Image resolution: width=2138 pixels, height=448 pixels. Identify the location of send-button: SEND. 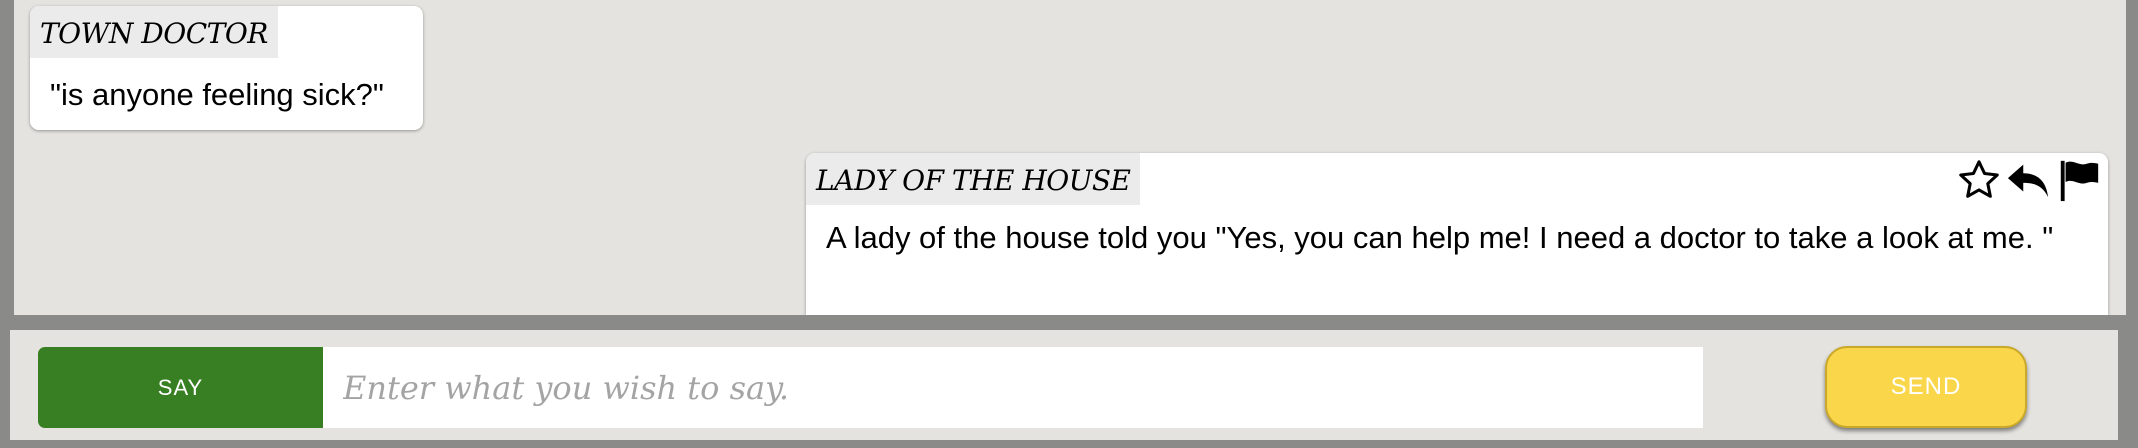
(1926, 387).